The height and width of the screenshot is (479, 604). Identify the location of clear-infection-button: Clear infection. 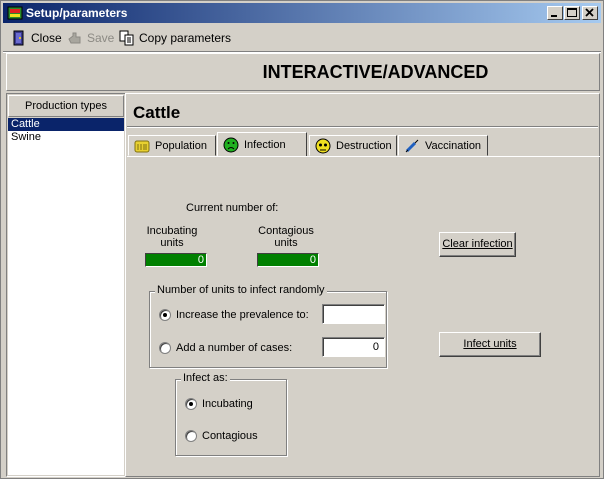
(477, 244).